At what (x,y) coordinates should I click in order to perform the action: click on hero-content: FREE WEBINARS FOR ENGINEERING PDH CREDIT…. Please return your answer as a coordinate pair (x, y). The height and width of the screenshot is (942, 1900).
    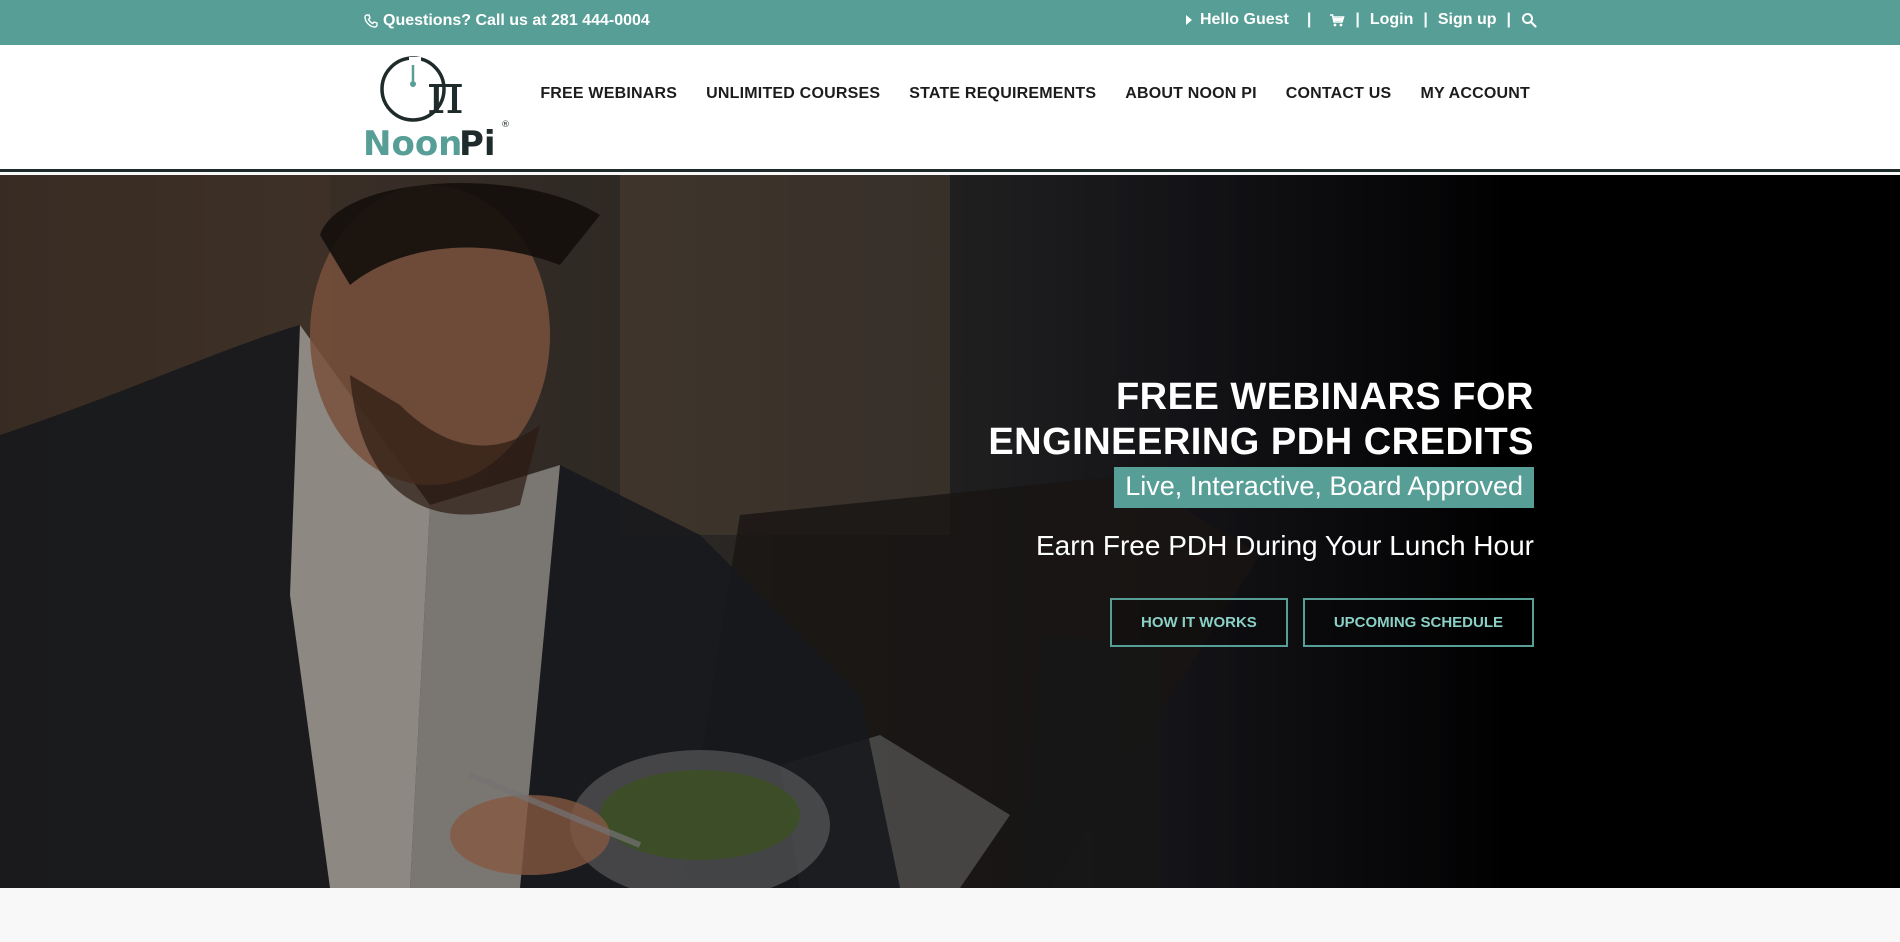
    Looking at the image, I should click on (1261, 511).